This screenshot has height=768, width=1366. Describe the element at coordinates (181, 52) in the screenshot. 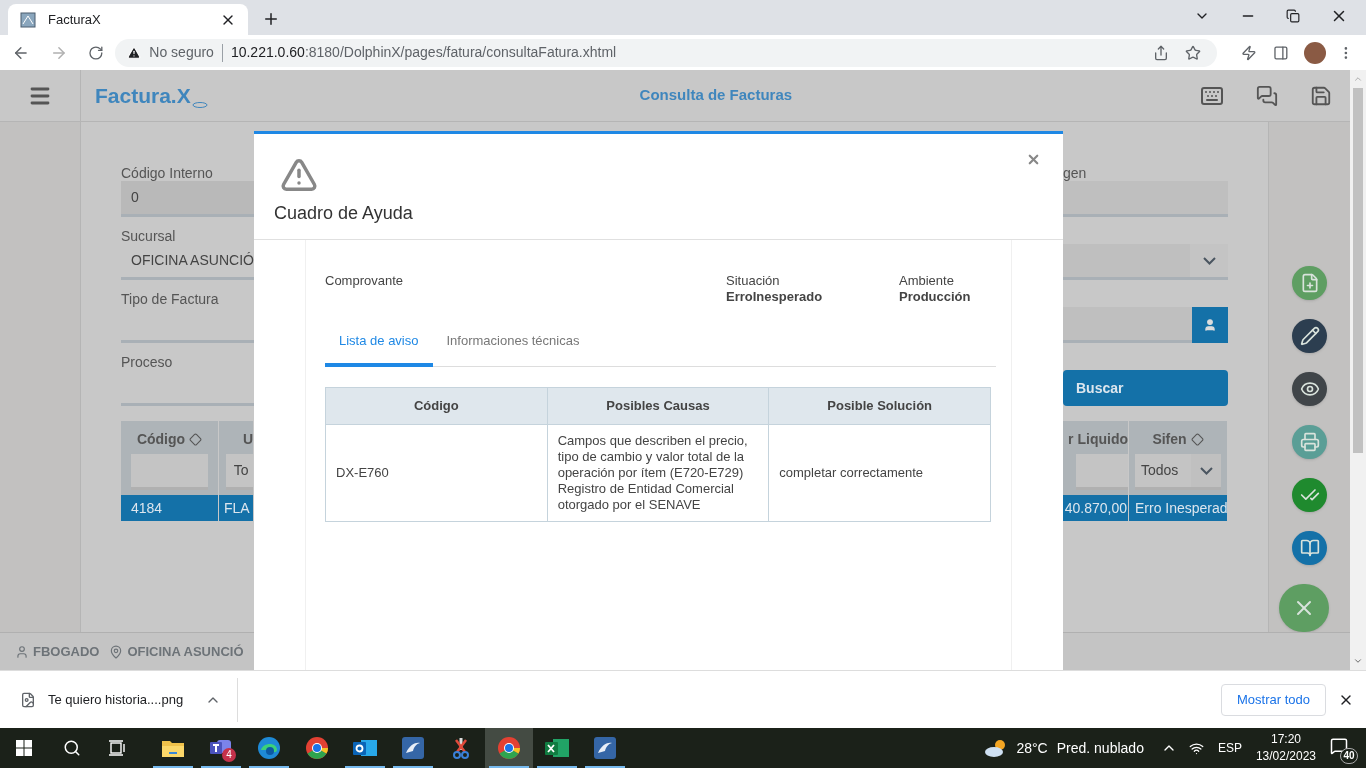

I see `security-label: No seguro` at that location.